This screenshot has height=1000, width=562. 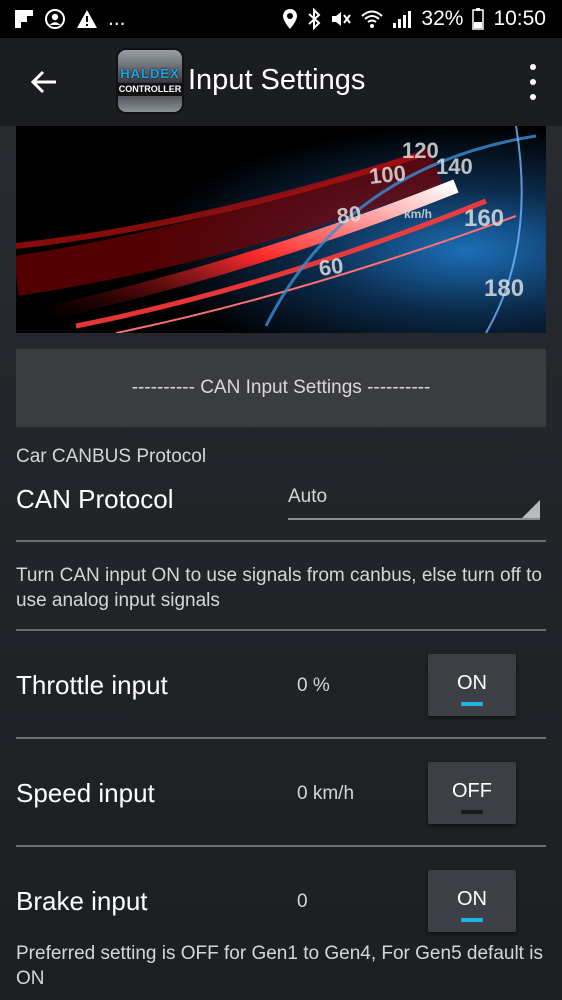 What do you see at coordinates (372, 19) in the screenshot?
I see `wifi-icon` at bounding box center [372, 19].